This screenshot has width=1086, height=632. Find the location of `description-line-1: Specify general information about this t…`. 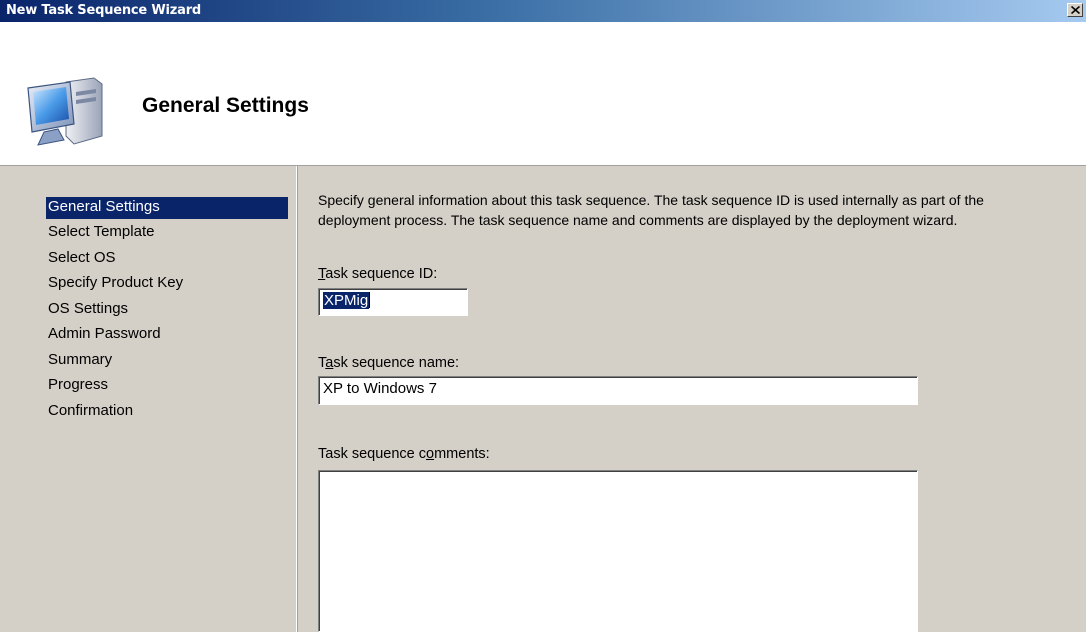

description-line-1: Specify general information about this t… is located at coordinates (651, 200).